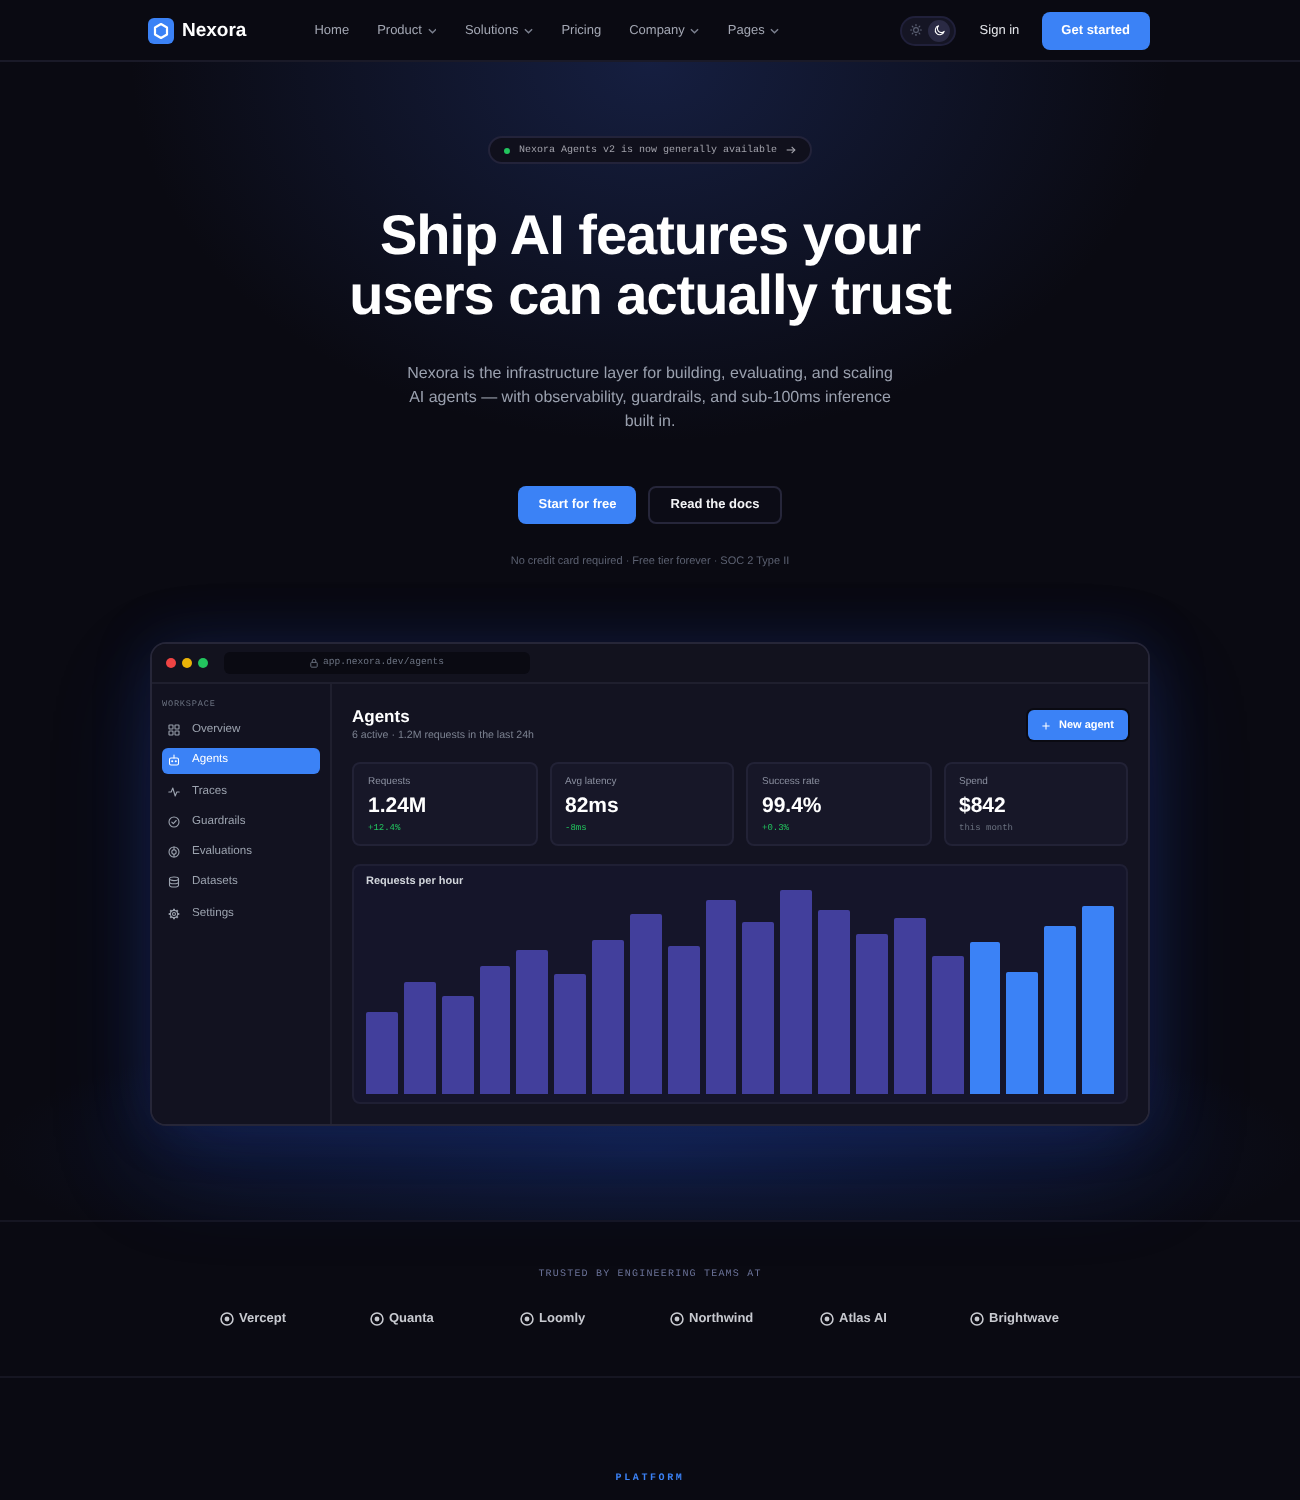 The image size is (1300, 1500). Describe the element at coordinates (915, 30) in the screenshot. I see `sun-icon` at that location.